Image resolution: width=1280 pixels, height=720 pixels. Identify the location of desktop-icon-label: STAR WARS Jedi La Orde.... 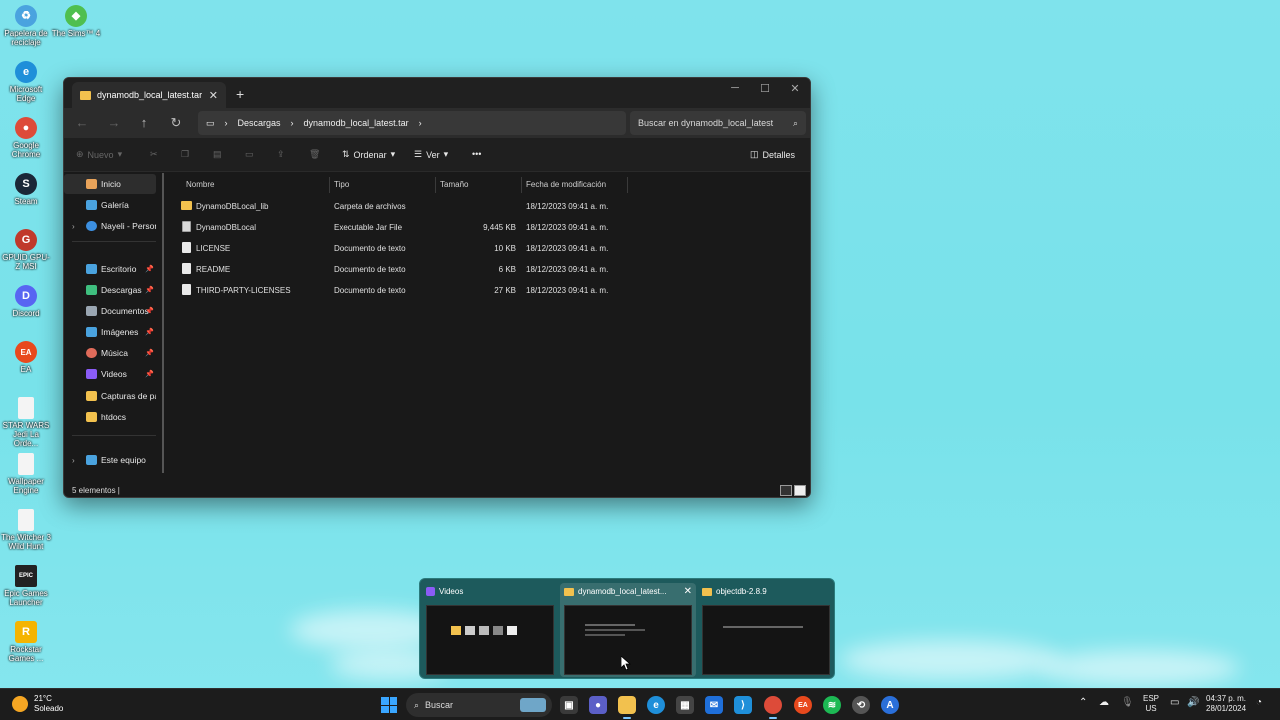
(26, 434).